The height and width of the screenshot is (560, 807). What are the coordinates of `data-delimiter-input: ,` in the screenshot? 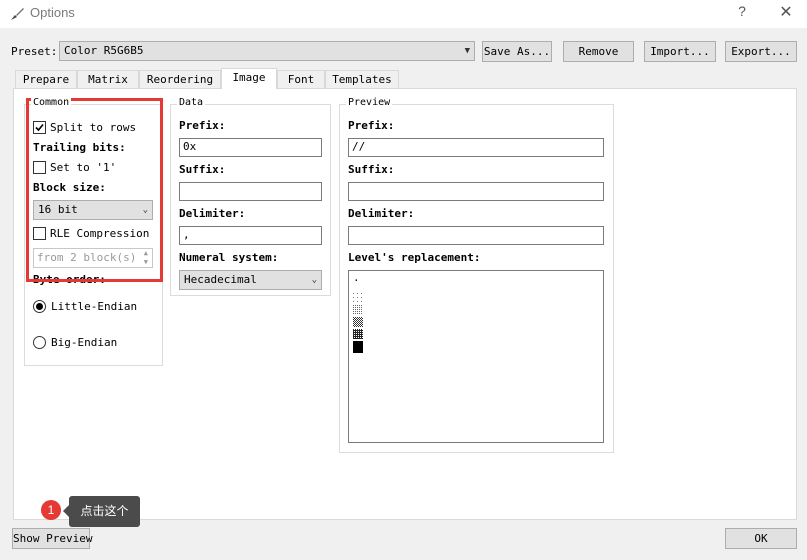 It's located at (250, 235).